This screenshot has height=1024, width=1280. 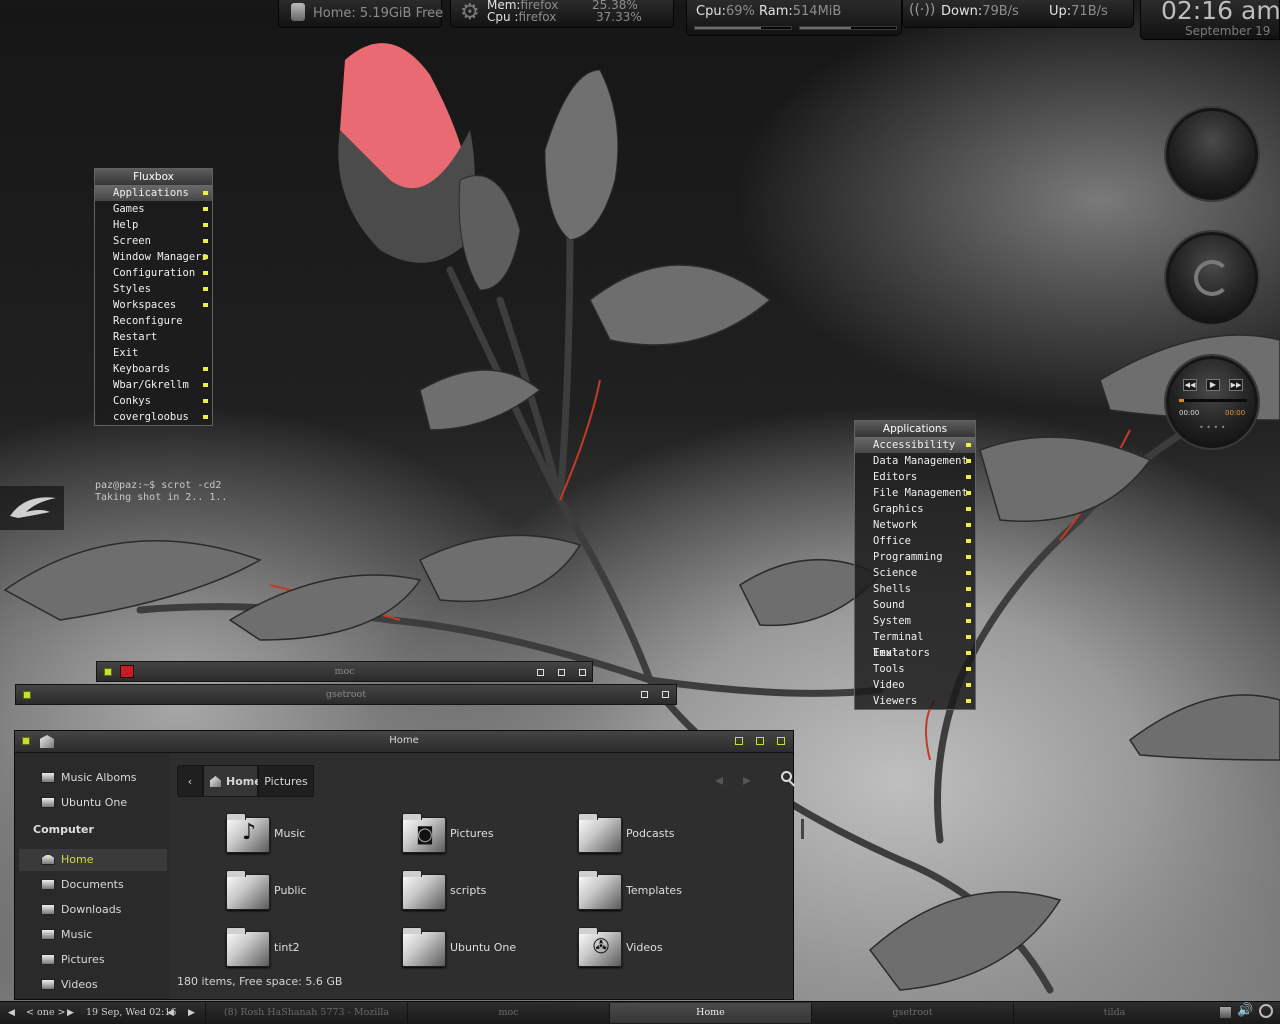 What do you see at coordinates (915, 669) in the screenshot?
I see `applications-menu-item: Tools` at bounding box center [915, 669].